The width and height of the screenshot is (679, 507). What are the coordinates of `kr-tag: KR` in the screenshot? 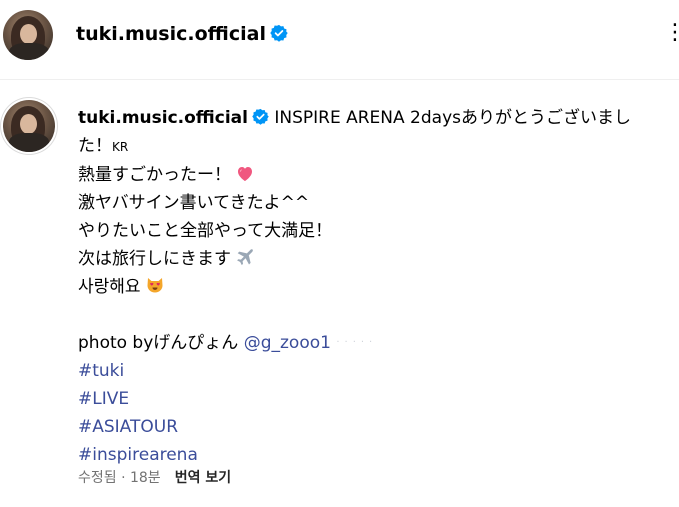 It's located at (120, 147).